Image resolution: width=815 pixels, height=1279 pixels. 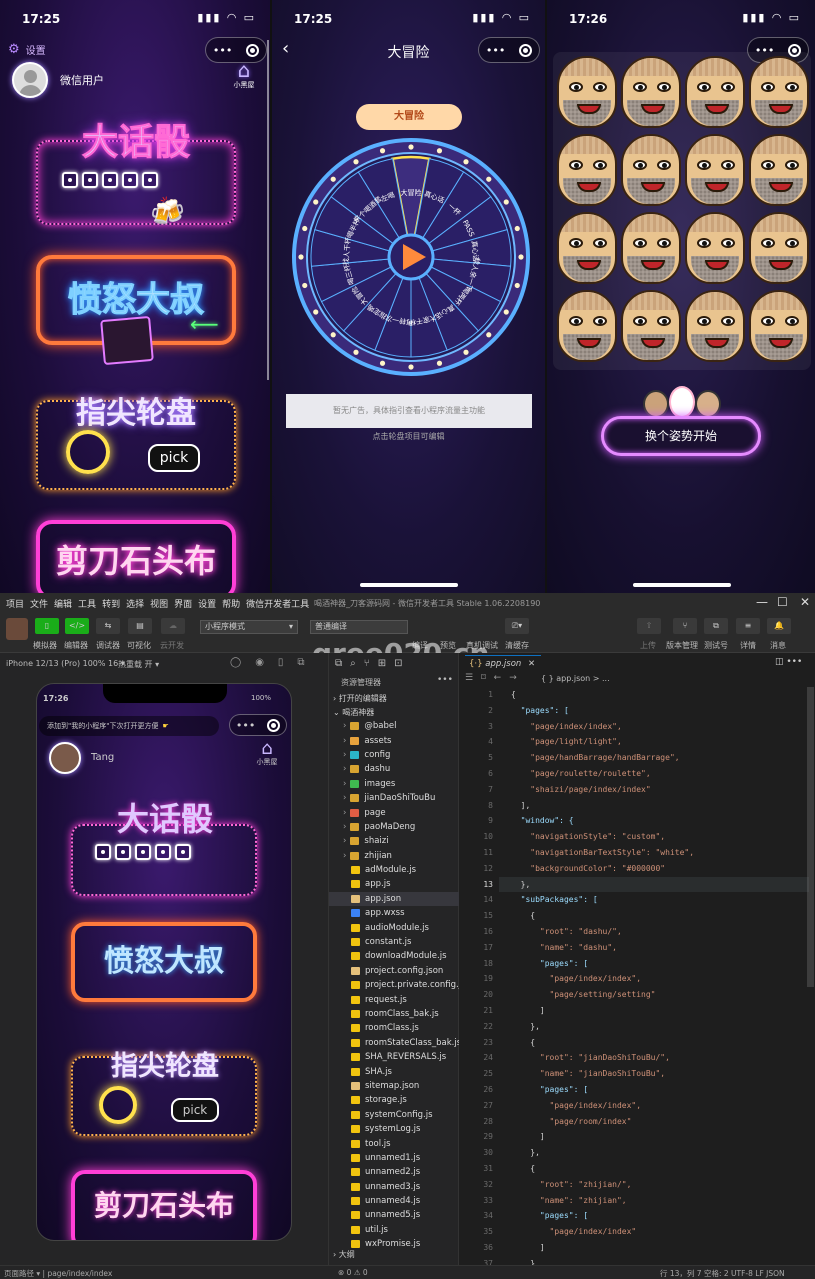 What do you see at coordinates (656, 1201) in the screenshot?
I see `code-line: "name": "zhijian",` at bounding box center [656, 1201].